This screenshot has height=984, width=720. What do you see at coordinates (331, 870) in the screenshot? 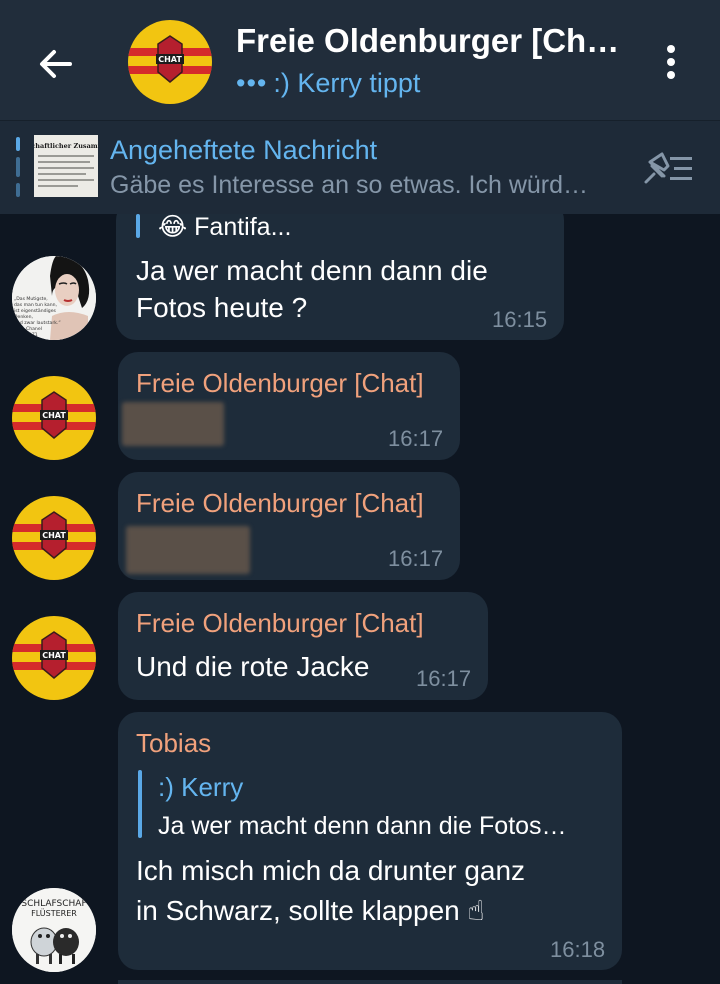
I see `message-text-line: Ich misch mich da drunter ganz` at bounding box center [331, 870].